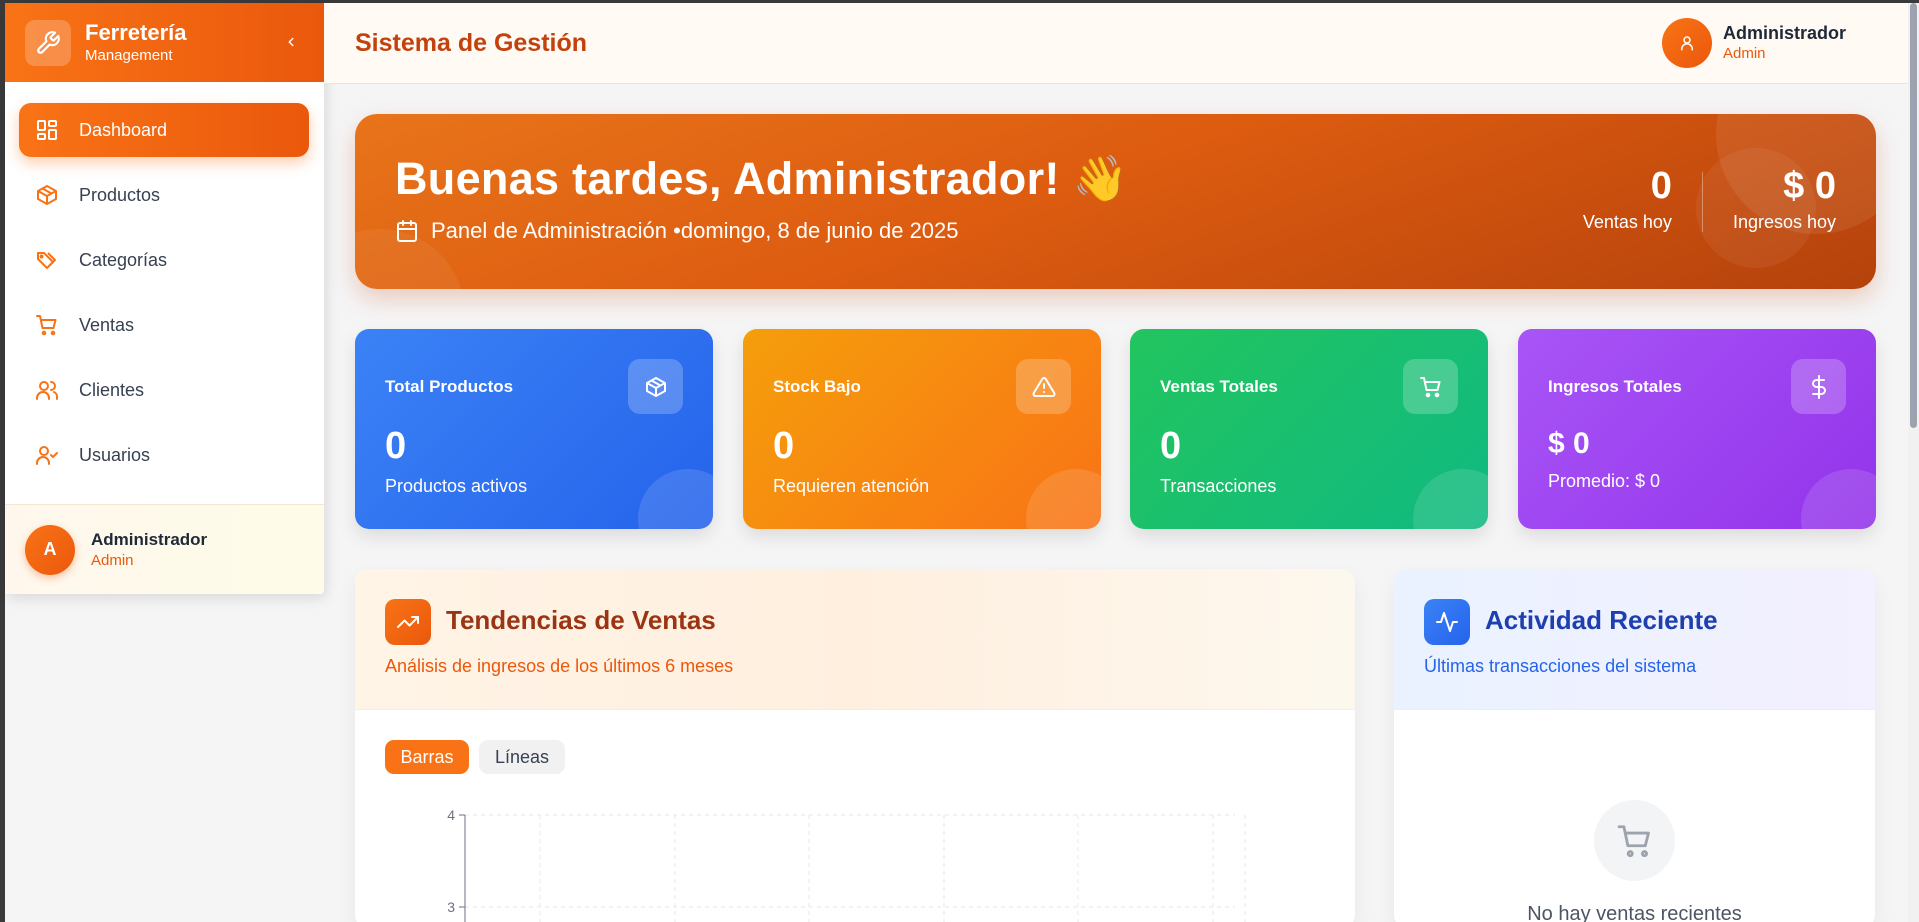 The image size is (1919, 922). I want to click on hero-stat-income: $ 0 Ingresos hoy, so click(1784, 199).